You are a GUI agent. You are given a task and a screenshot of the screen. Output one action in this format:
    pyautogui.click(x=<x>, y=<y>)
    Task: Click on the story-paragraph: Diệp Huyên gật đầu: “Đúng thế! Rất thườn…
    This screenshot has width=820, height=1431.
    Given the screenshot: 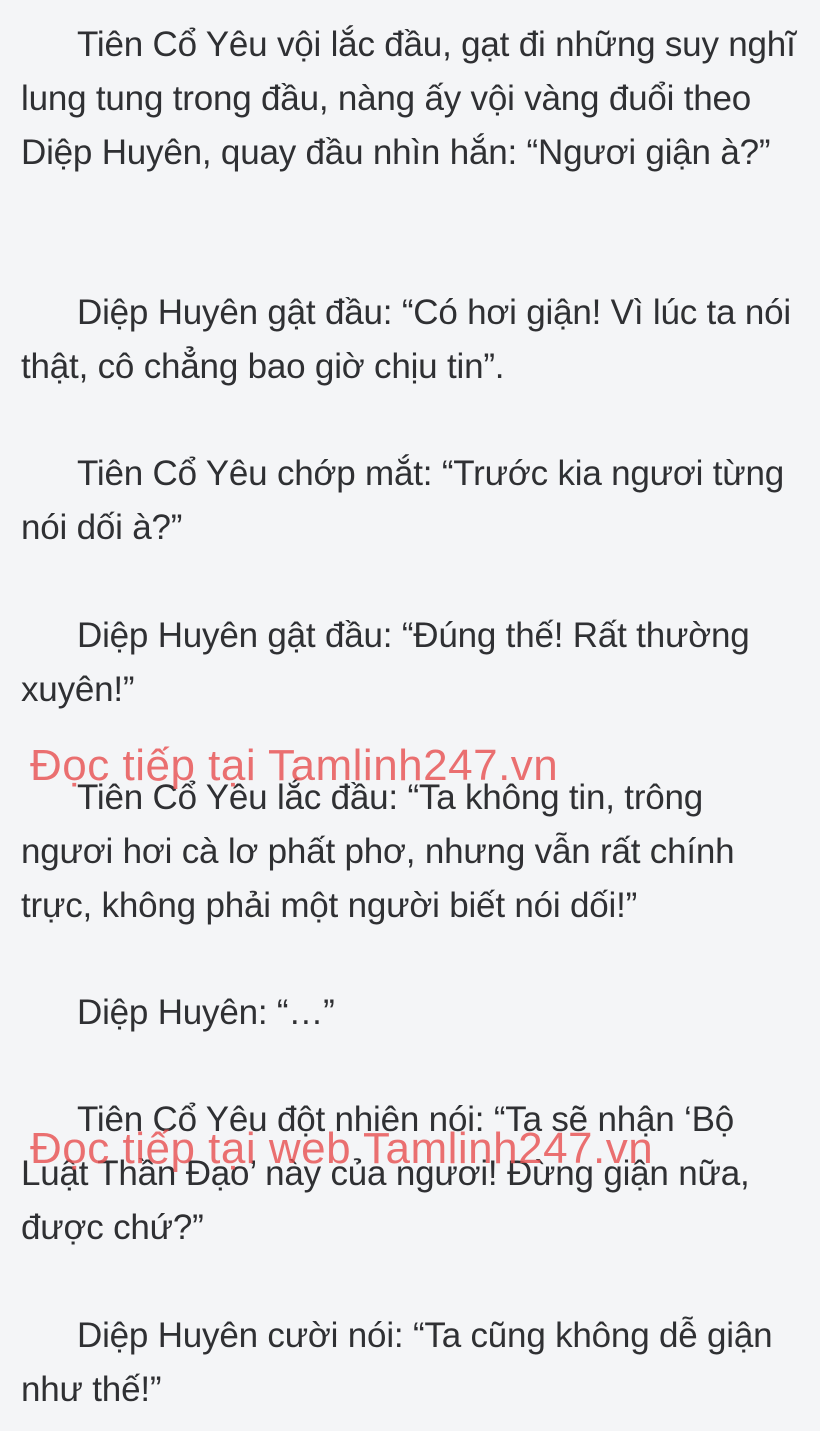 What is the action you would take?
    pyautogui.click(x=385, y=662)
    